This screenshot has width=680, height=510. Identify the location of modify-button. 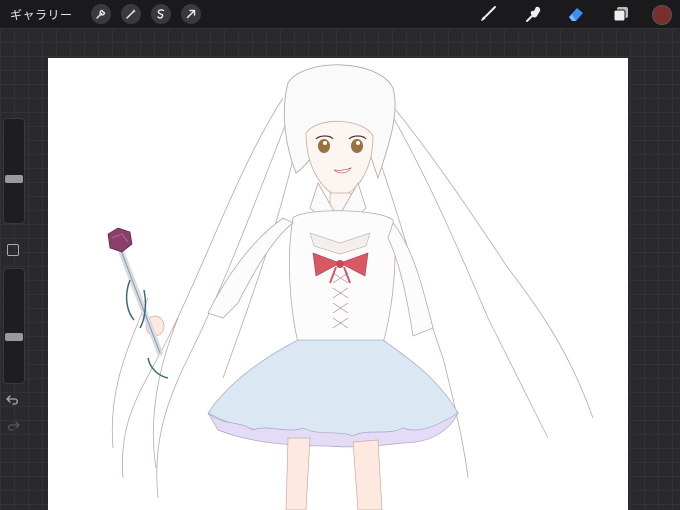
(13, 250).